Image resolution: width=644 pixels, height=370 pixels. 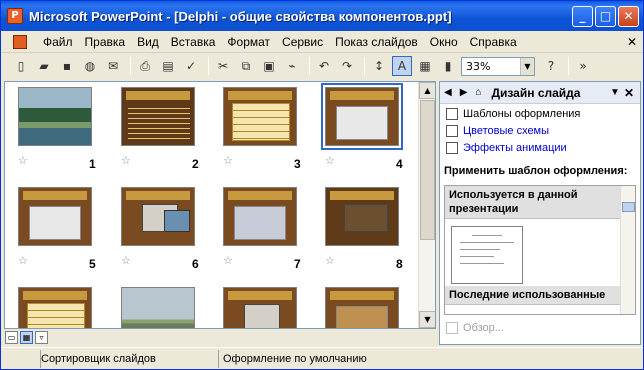 I want to click on view-buttons: ▭ ▦ ▿, so click(x=26, y=337).